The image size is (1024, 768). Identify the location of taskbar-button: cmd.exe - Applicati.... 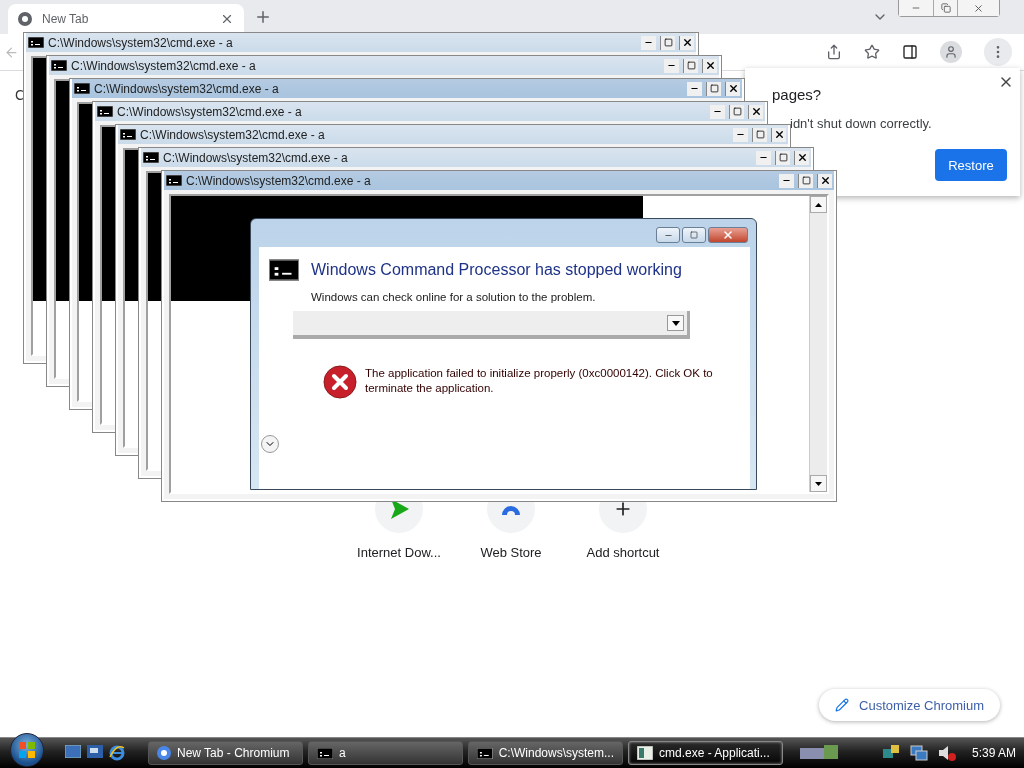
(705, 753).